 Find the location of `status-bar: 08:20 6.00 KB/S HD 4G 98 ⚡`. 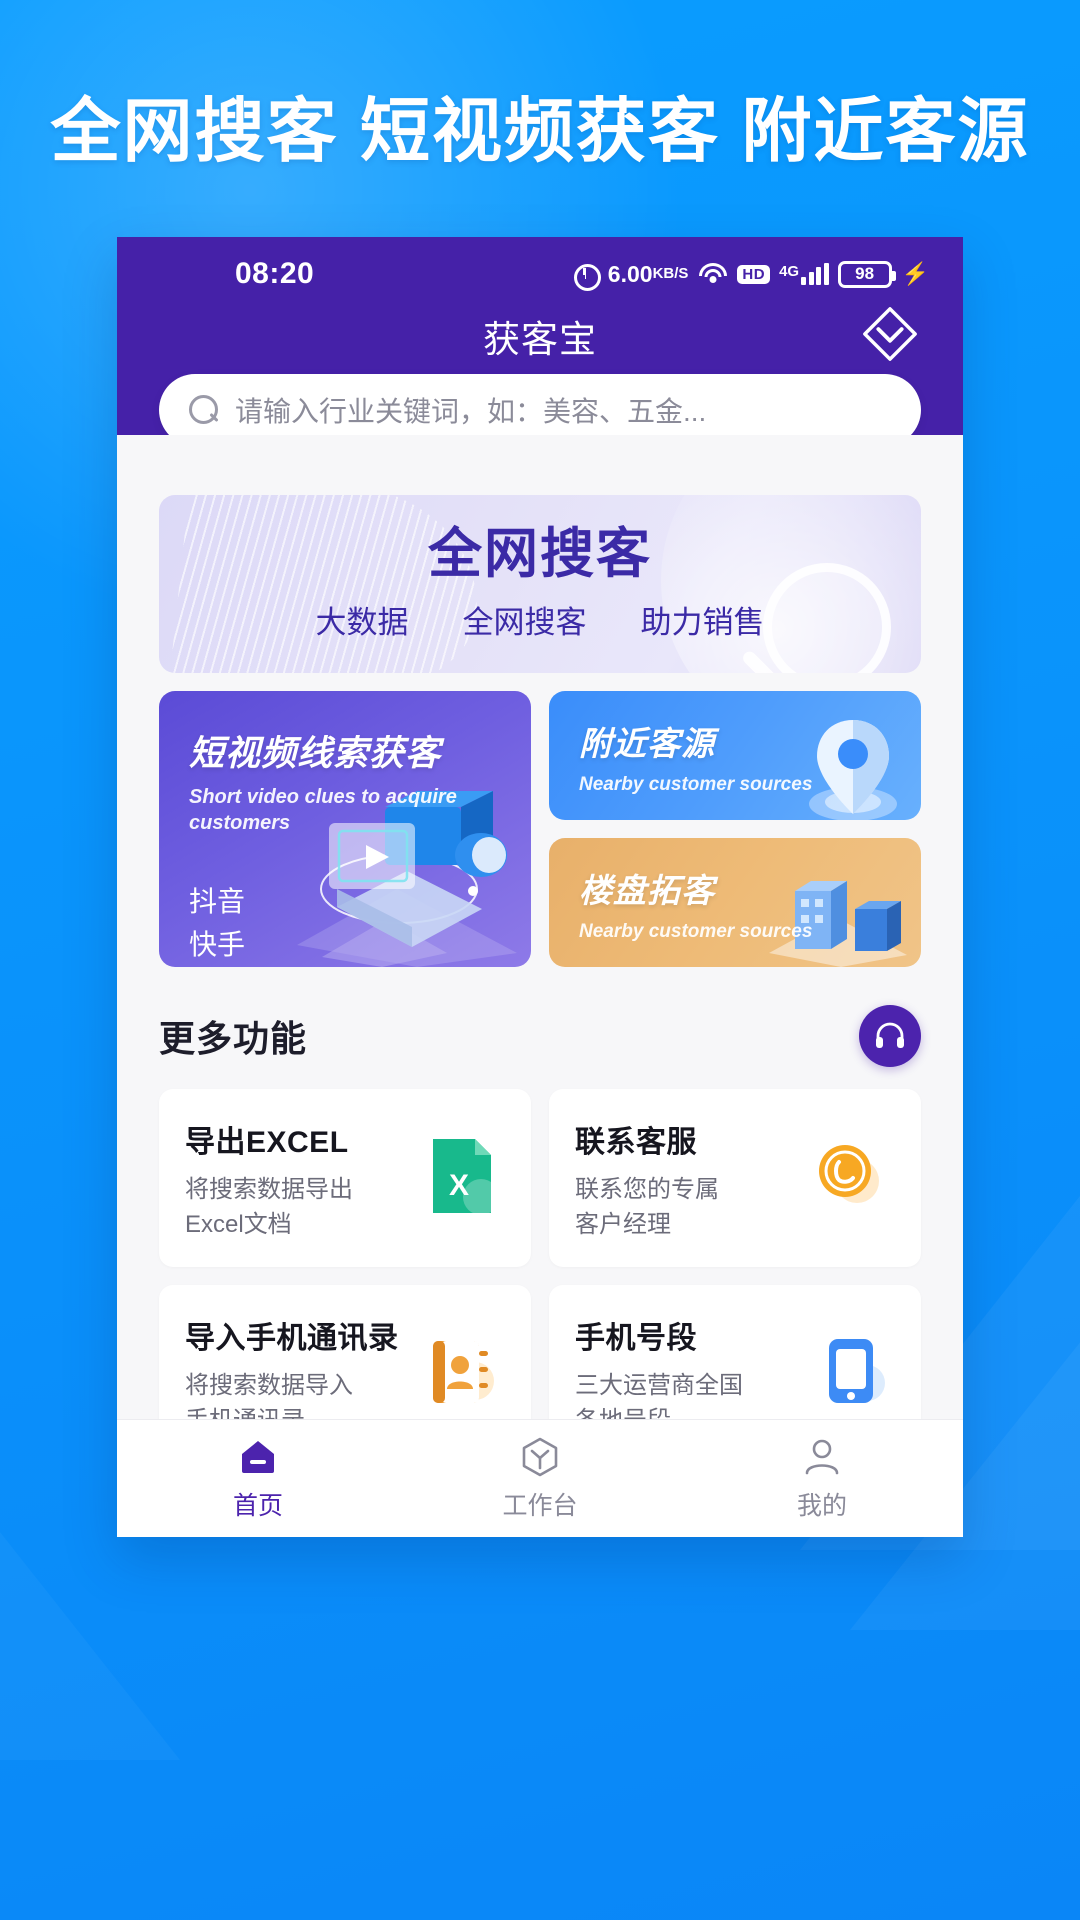

status-bar: 08:20 6.00 KB/S HD 4G 98 ⚡ is located at coordinates (540, 267).